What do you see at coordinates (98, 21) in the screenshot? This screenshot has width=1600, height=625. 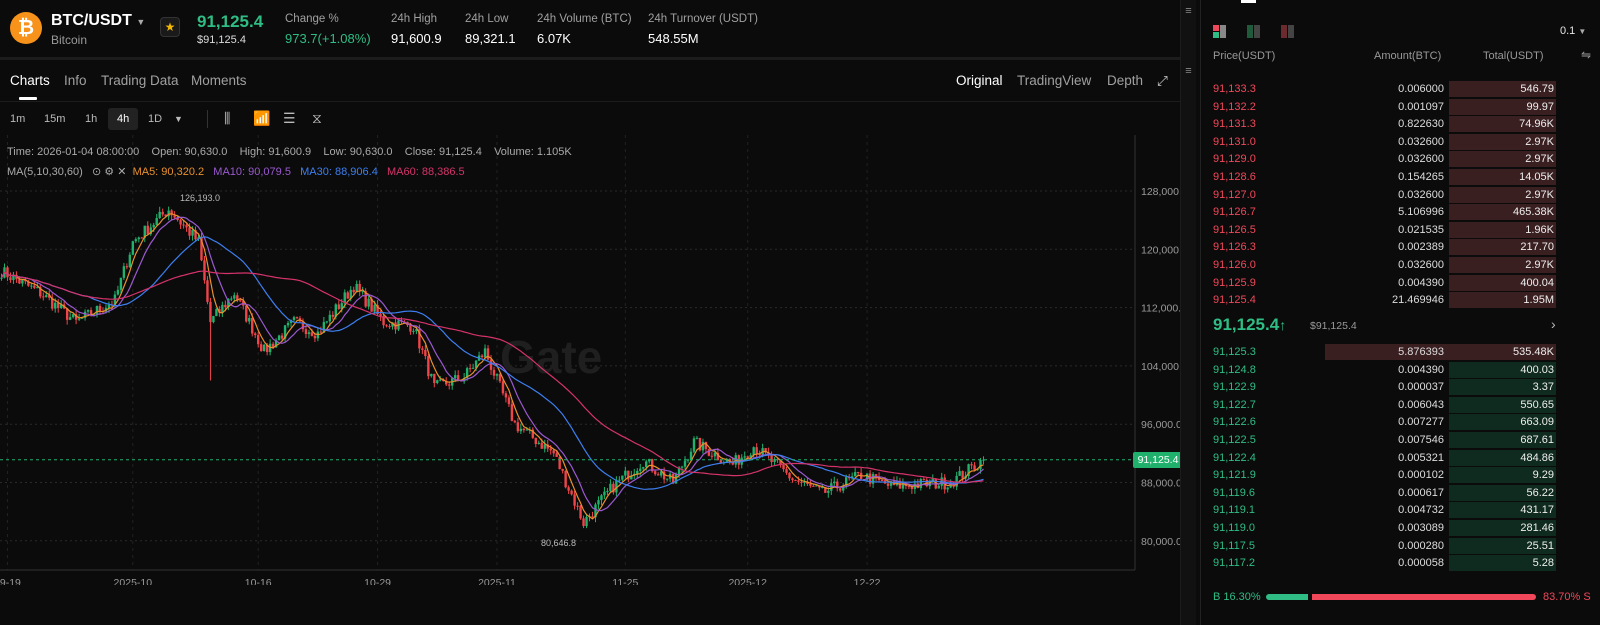 I see `pair-selector: BTC/USDT ▼` at bounding box center [98, 21].